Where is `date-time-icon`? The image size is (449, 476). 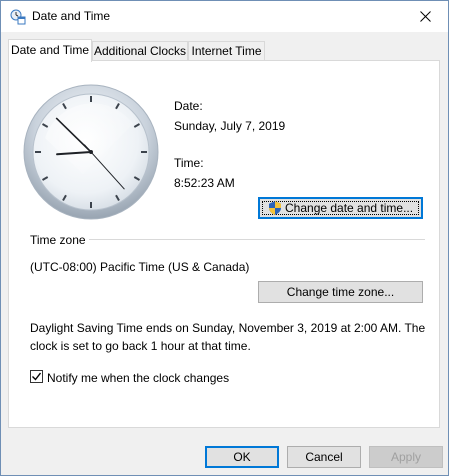
date-time-icon is located at coordinates (18, 17).